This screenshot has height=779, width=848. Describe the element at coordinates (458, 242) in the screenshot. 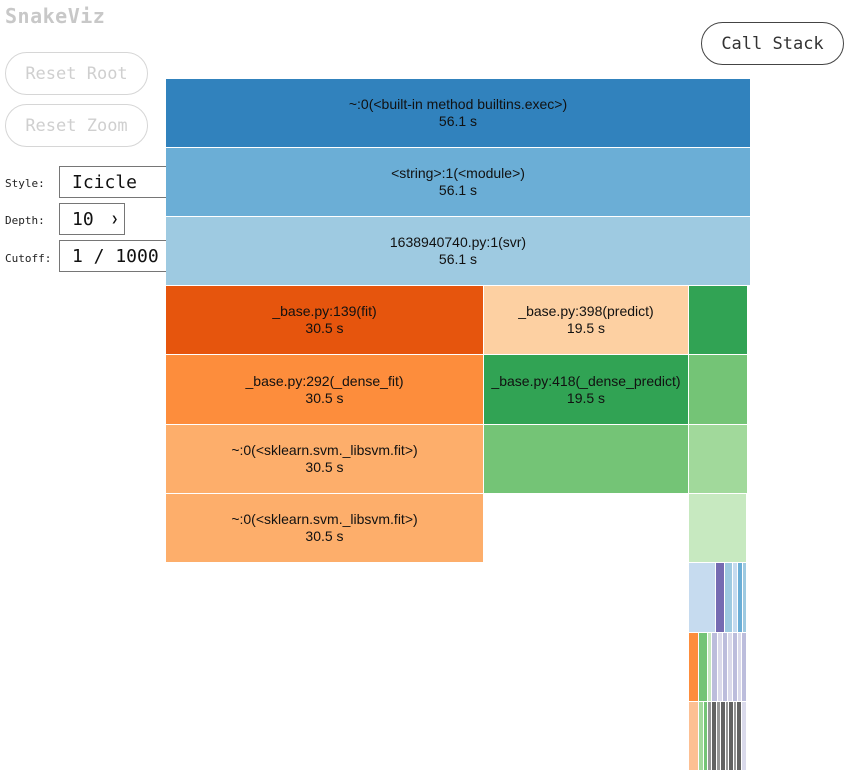

I see `node-name: 1638940740.py:1(svr)` at that location.